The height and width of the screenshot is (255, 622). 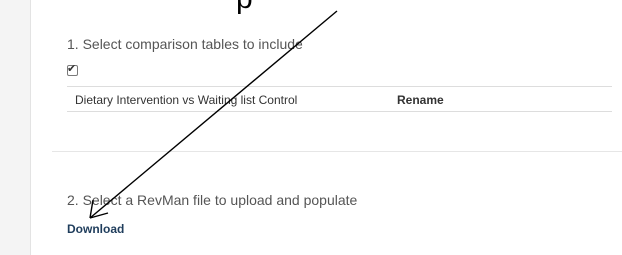 I want to click on annotation-text-fragment: p, so click(x=244, y=7).